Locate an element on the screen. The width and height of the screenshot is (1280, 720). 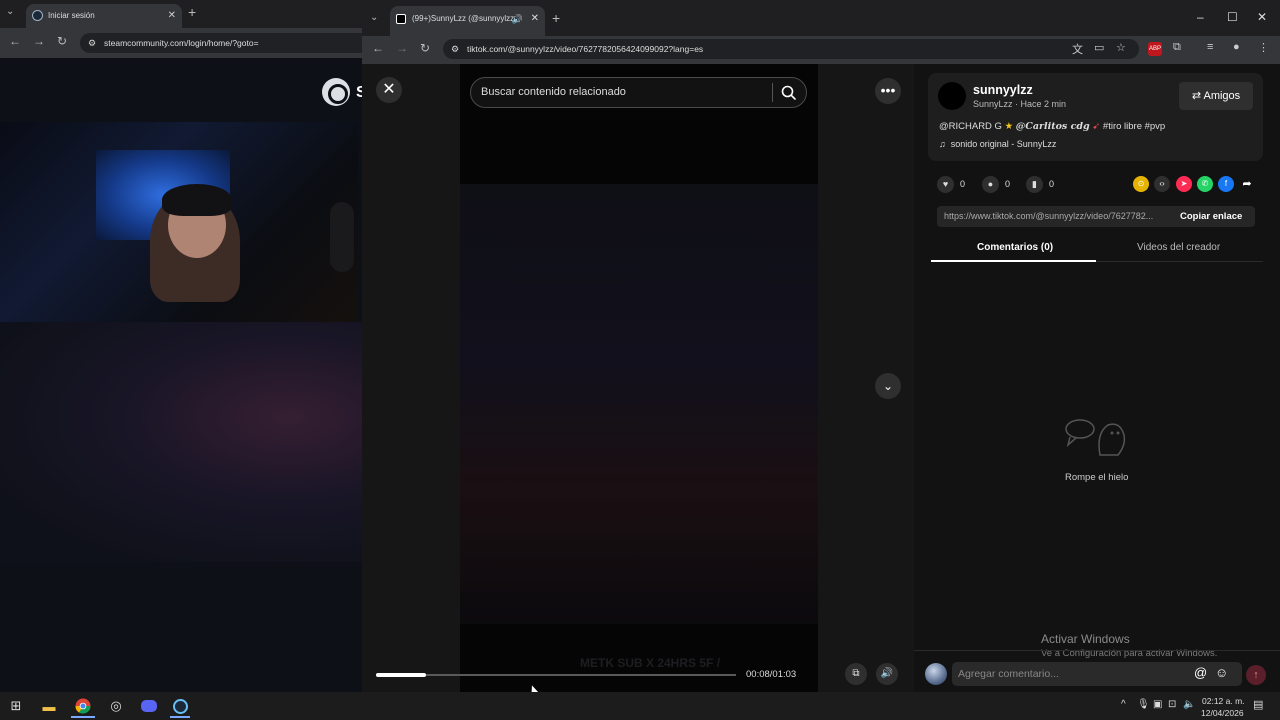
whatsapp-icon: ✆ is located at coordinates (1205, 184).